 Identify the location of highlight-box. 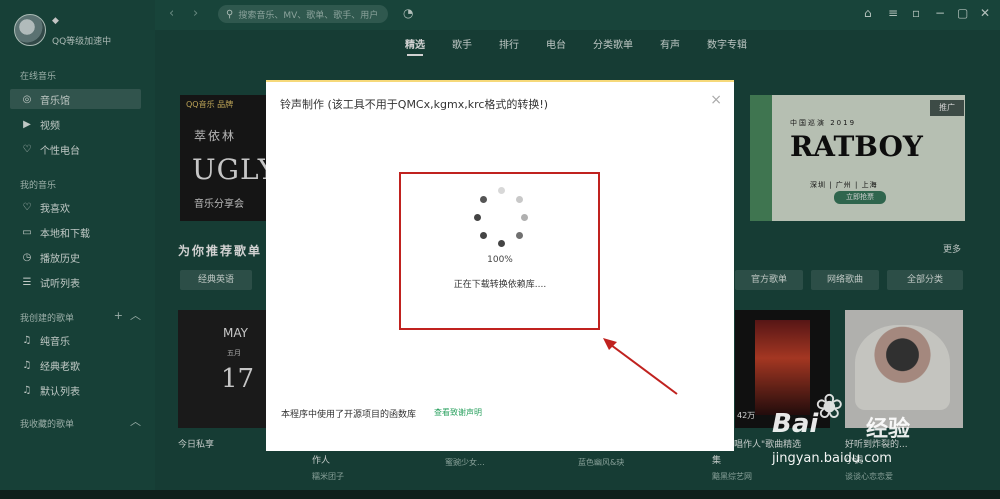
(499, 251).